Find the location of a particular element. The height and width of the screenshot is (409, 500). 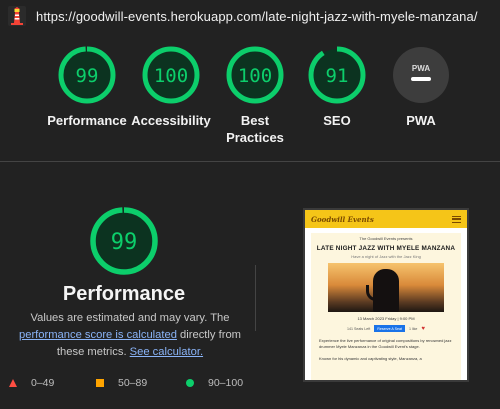

gauge-pwa: PWA PWA is located at coordinates (421, 87).